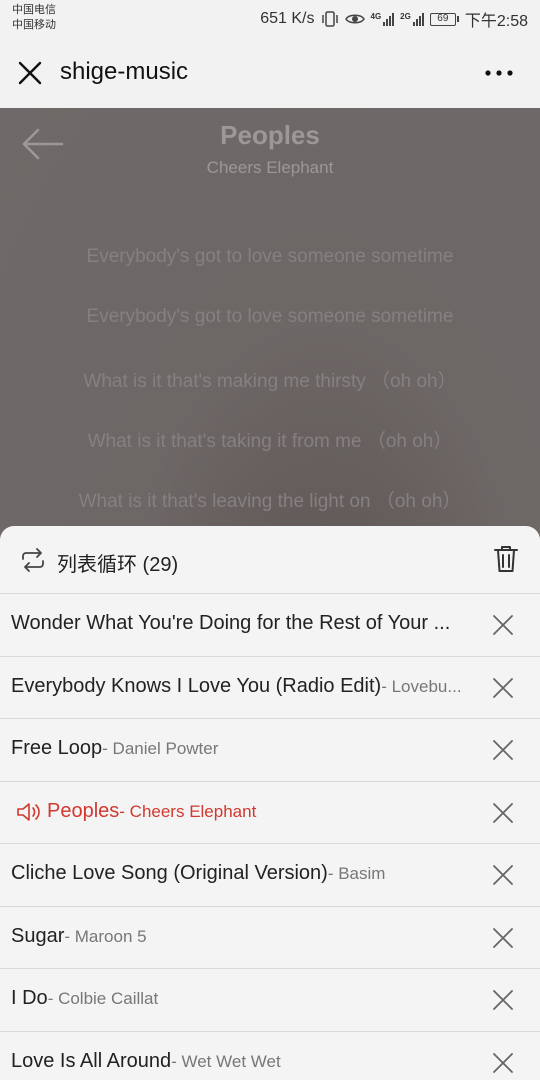  I want to click on eye-icon, so click(354, 19).